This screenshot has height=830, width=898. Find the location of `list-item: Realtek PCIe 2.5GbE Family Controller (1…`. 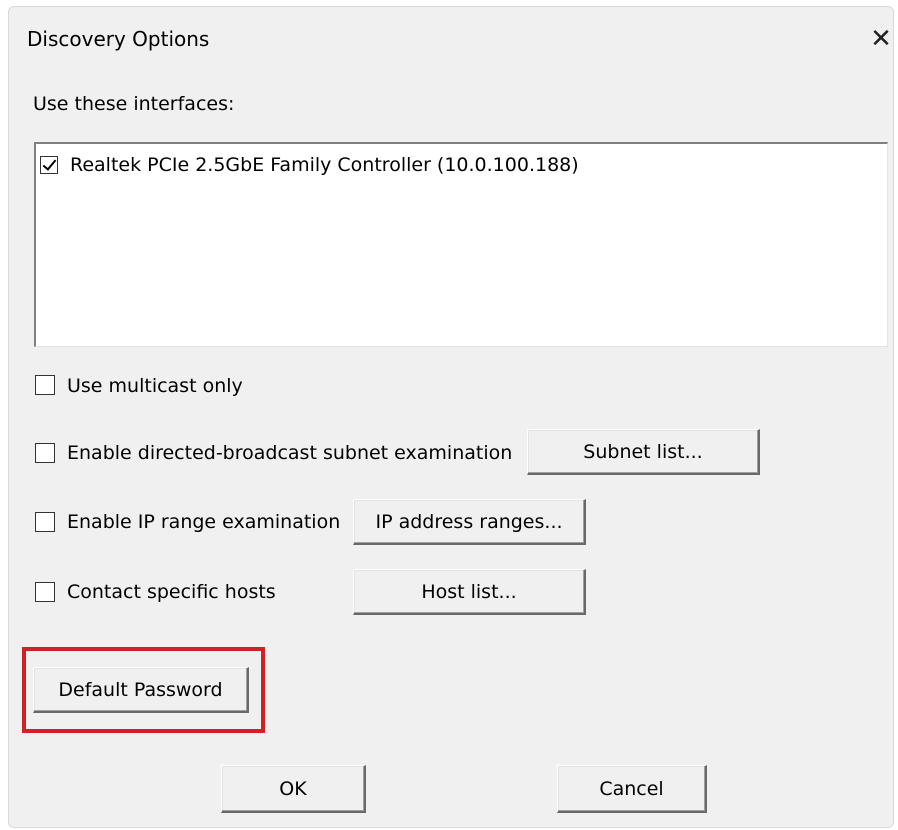

list-item: Realtek PCIe 2.5GbE Family Controller (1… is located at coordinates (309, 165).